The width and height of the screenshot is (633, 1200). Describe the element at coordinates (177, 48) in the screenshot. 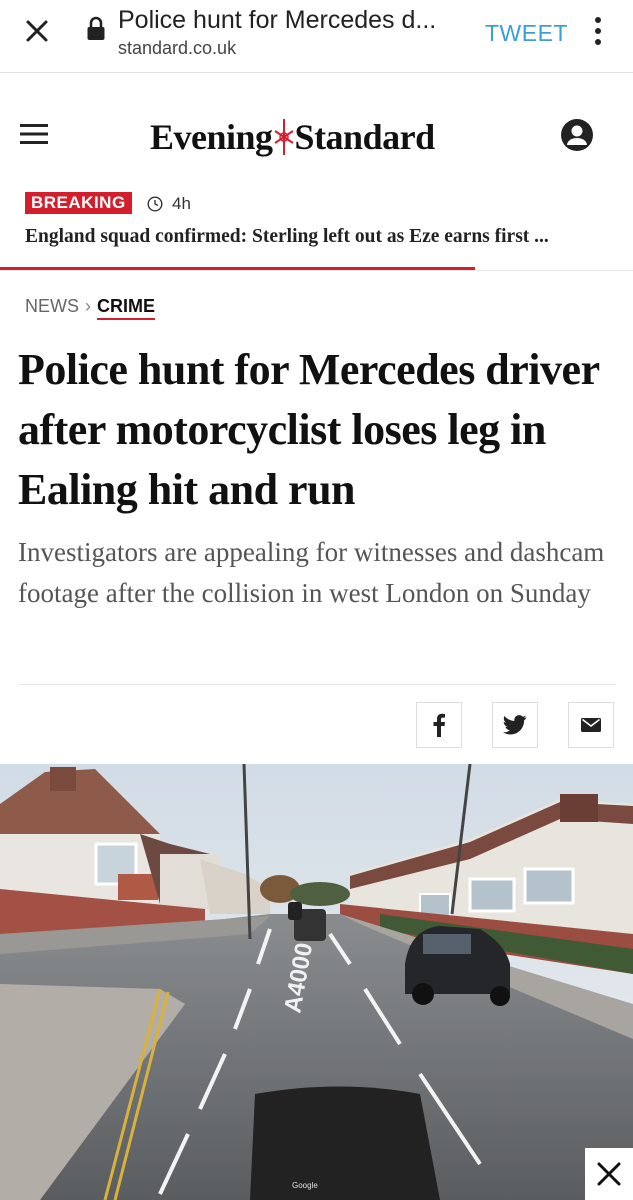

I see `browser-domain: standard.co.uk` at that location.